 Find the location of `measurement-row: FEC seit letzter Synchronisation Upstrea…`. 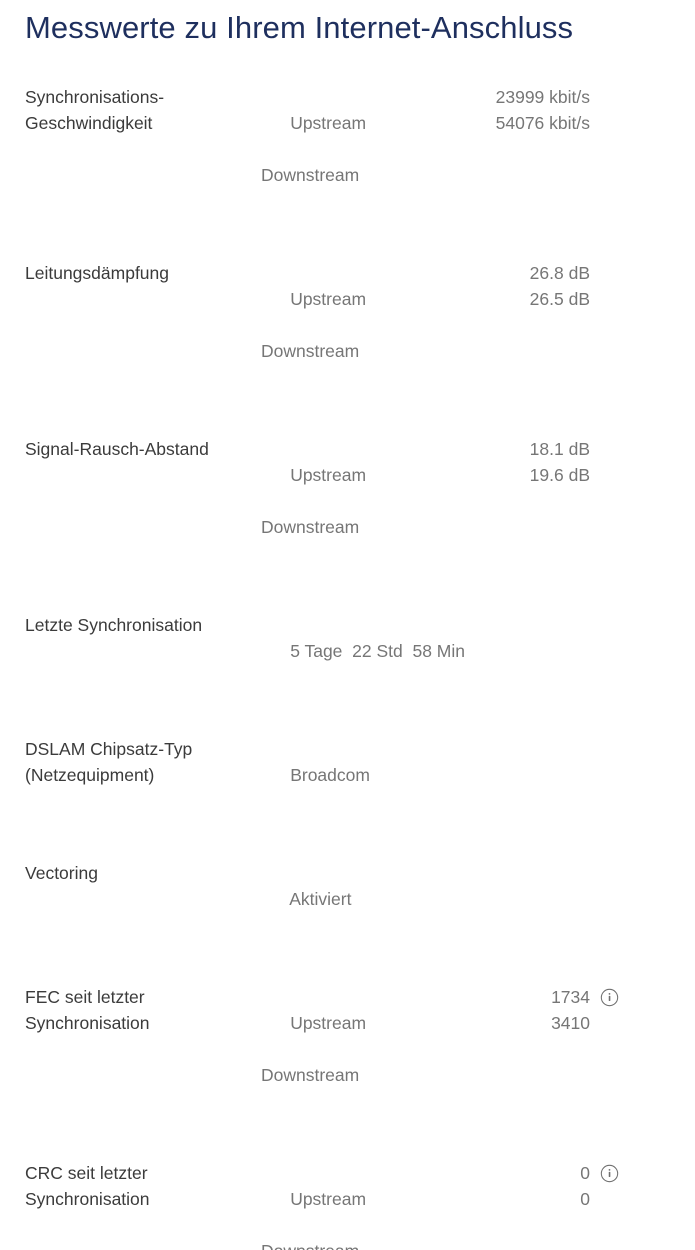

measurement-row: FEC seit letzter Synchronisation Upstrea… is located at coordinates (347, 1062).